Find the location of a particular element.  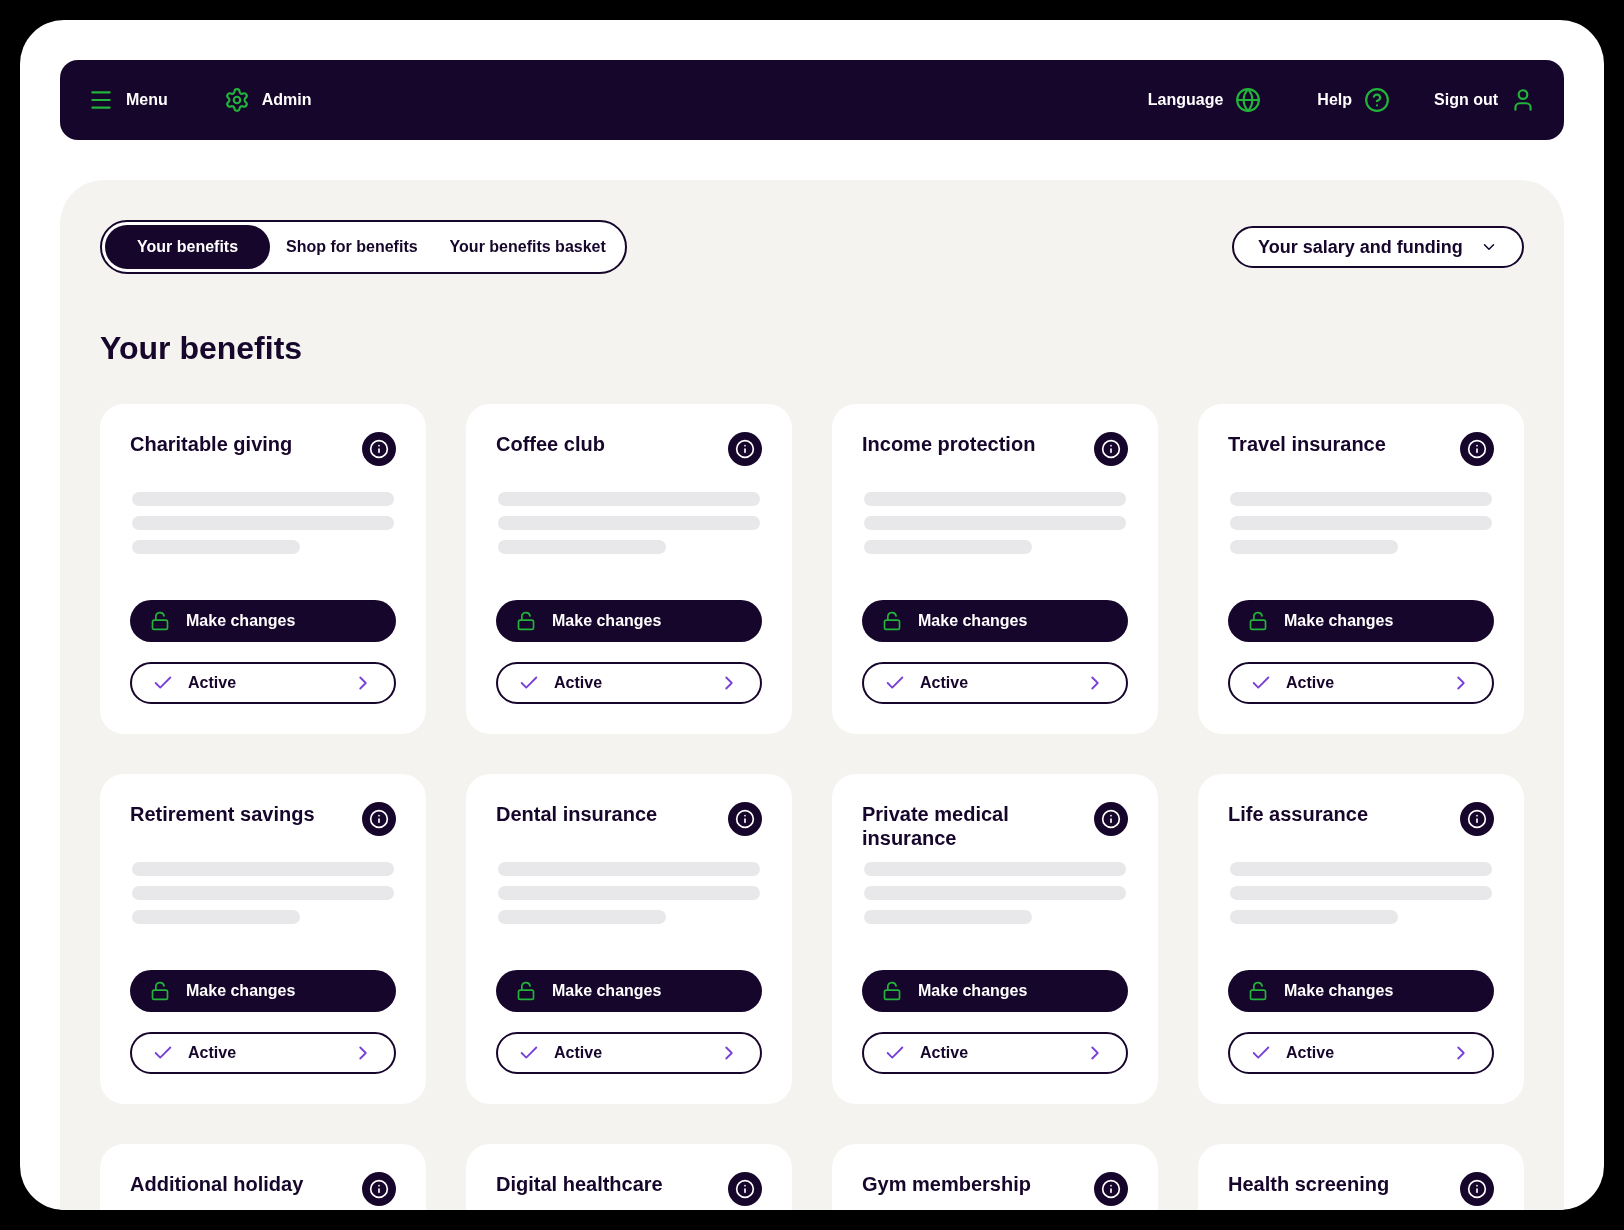

card-title: Gym membership is located at coordinates (946, 1184).